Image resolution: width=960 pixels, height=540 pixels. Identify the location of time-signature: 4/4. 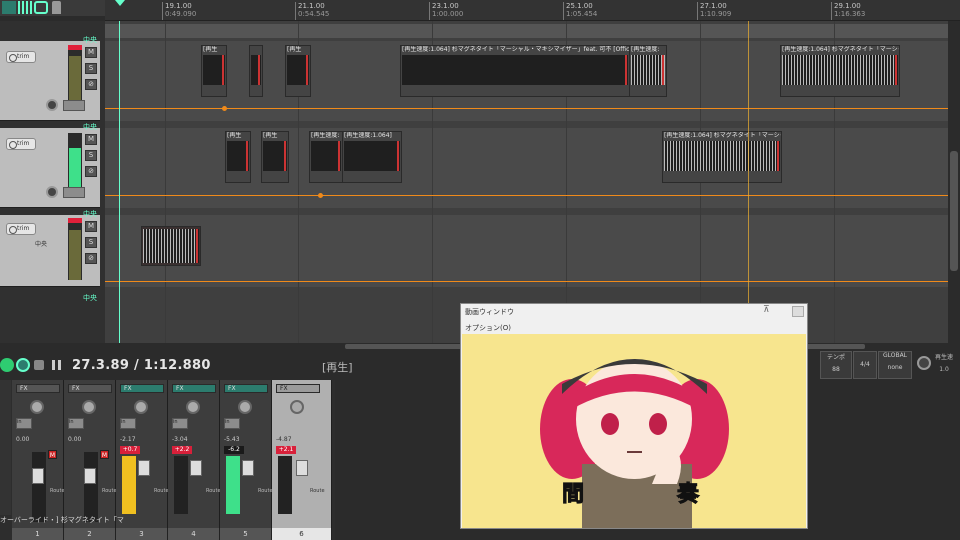
(865, 365).